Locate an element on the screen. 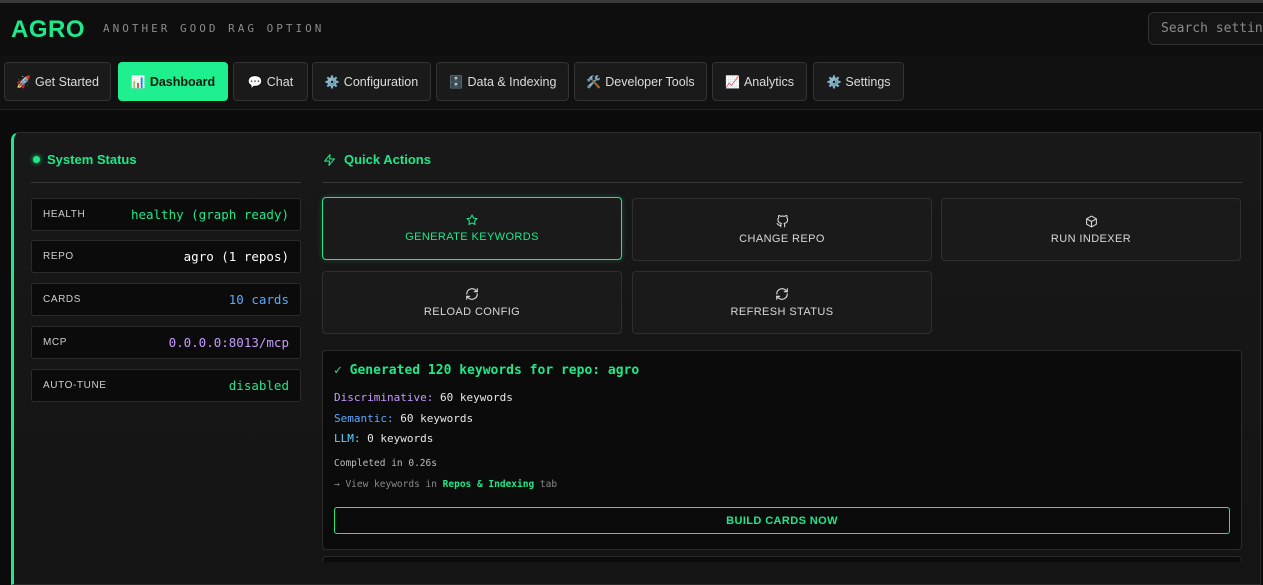 The image size is (1263, 585). status-health: HEALTH healthy (graph ready) is located at coordinates (166, 214).